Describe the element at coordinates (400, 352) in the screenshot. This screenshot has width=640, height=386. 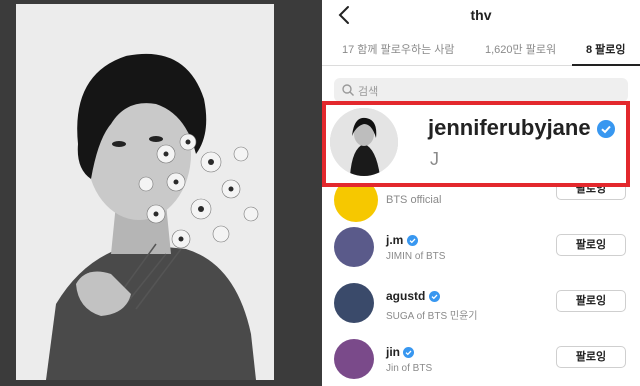
I see `username: jin` at that location.